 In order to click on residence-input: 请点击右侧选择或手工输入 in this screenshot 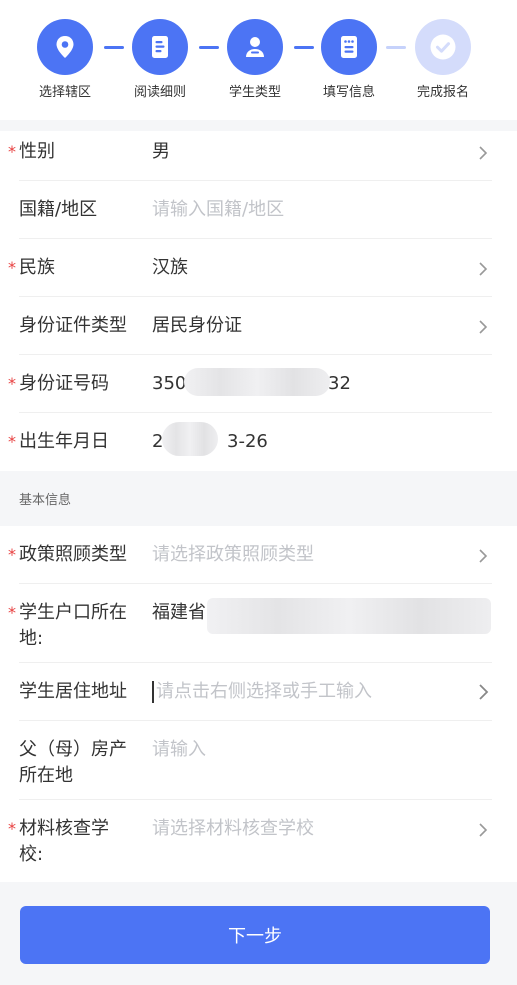, I will do `click(264, 692)`.